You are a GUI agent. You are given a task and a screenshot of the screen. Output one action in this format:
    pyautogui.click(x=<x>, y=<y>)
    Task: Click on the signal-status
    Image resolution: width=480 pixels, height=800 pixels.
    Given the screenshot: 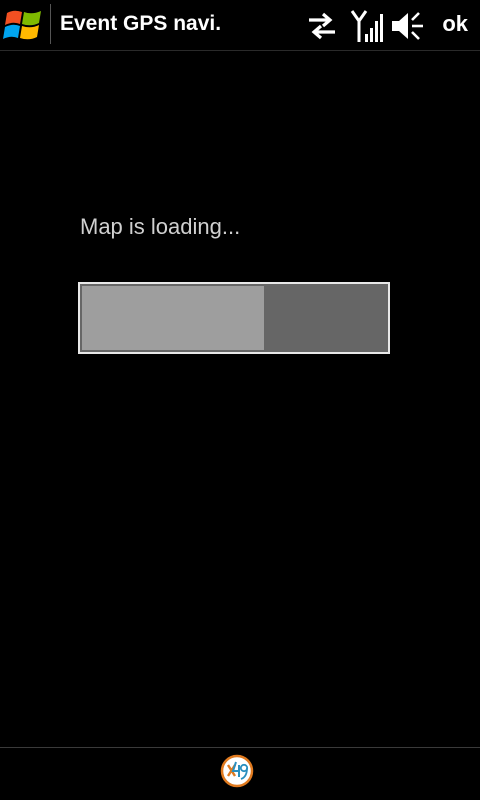 What is the action you would take?
    pyautogui.click(x=367, y=26)
    